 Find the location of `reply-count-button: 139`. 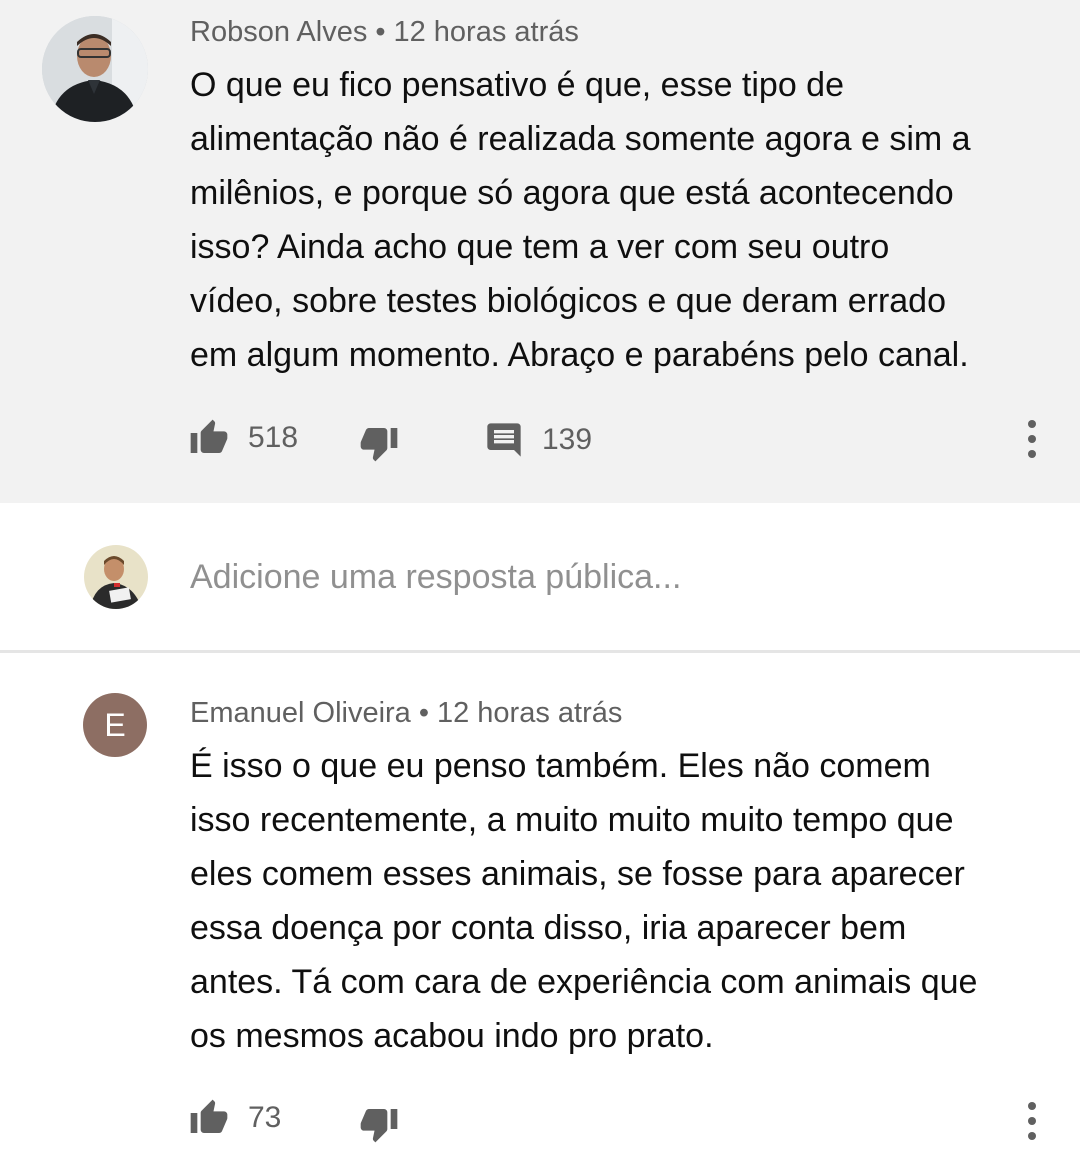

reply-count-button: 139 is located at coordinates (538, 440).